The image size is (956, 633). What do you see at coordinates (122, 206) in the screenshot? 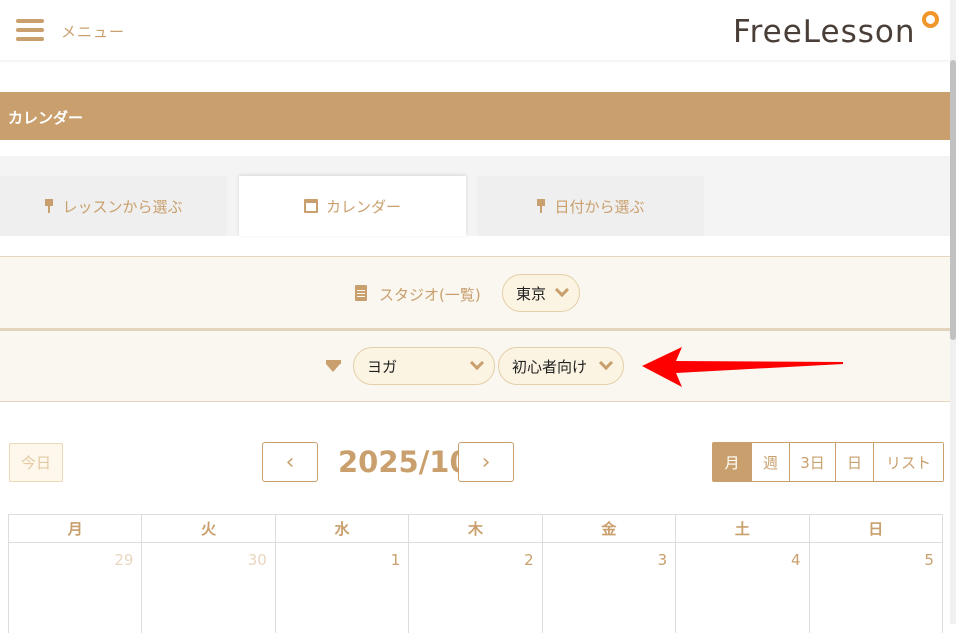
I see `tab-label: レッスンから選ぶ` at bounding box center [122, 206].